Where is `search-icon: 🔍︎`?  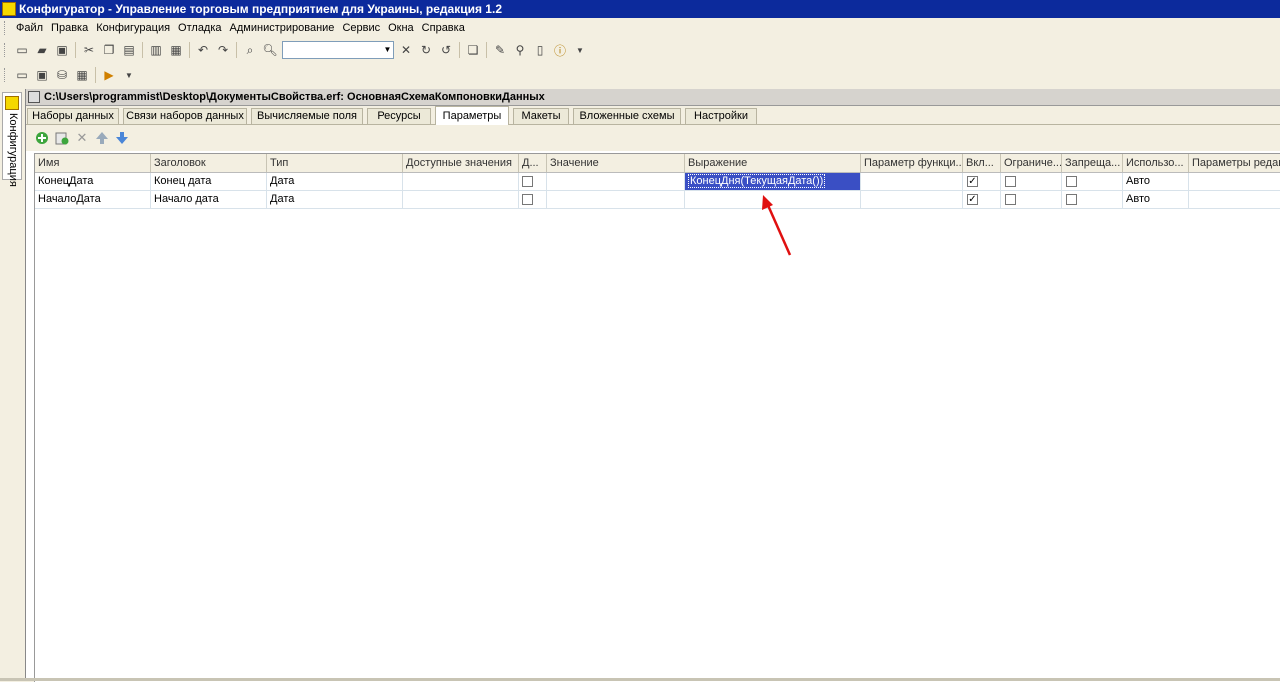
search-icon: 🔍︎ is located at coordinates (270, 50).